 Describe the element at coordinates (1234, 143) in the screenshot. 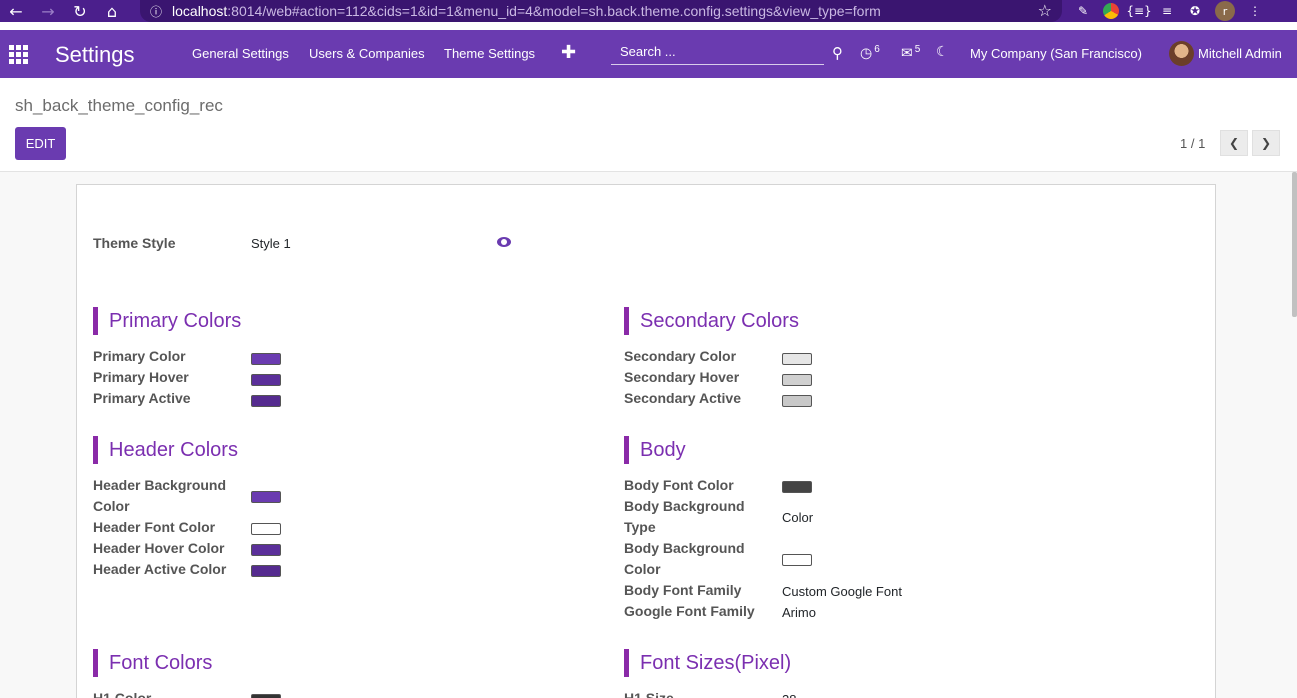

I see `pager-previous-icon: ❮` at that location.